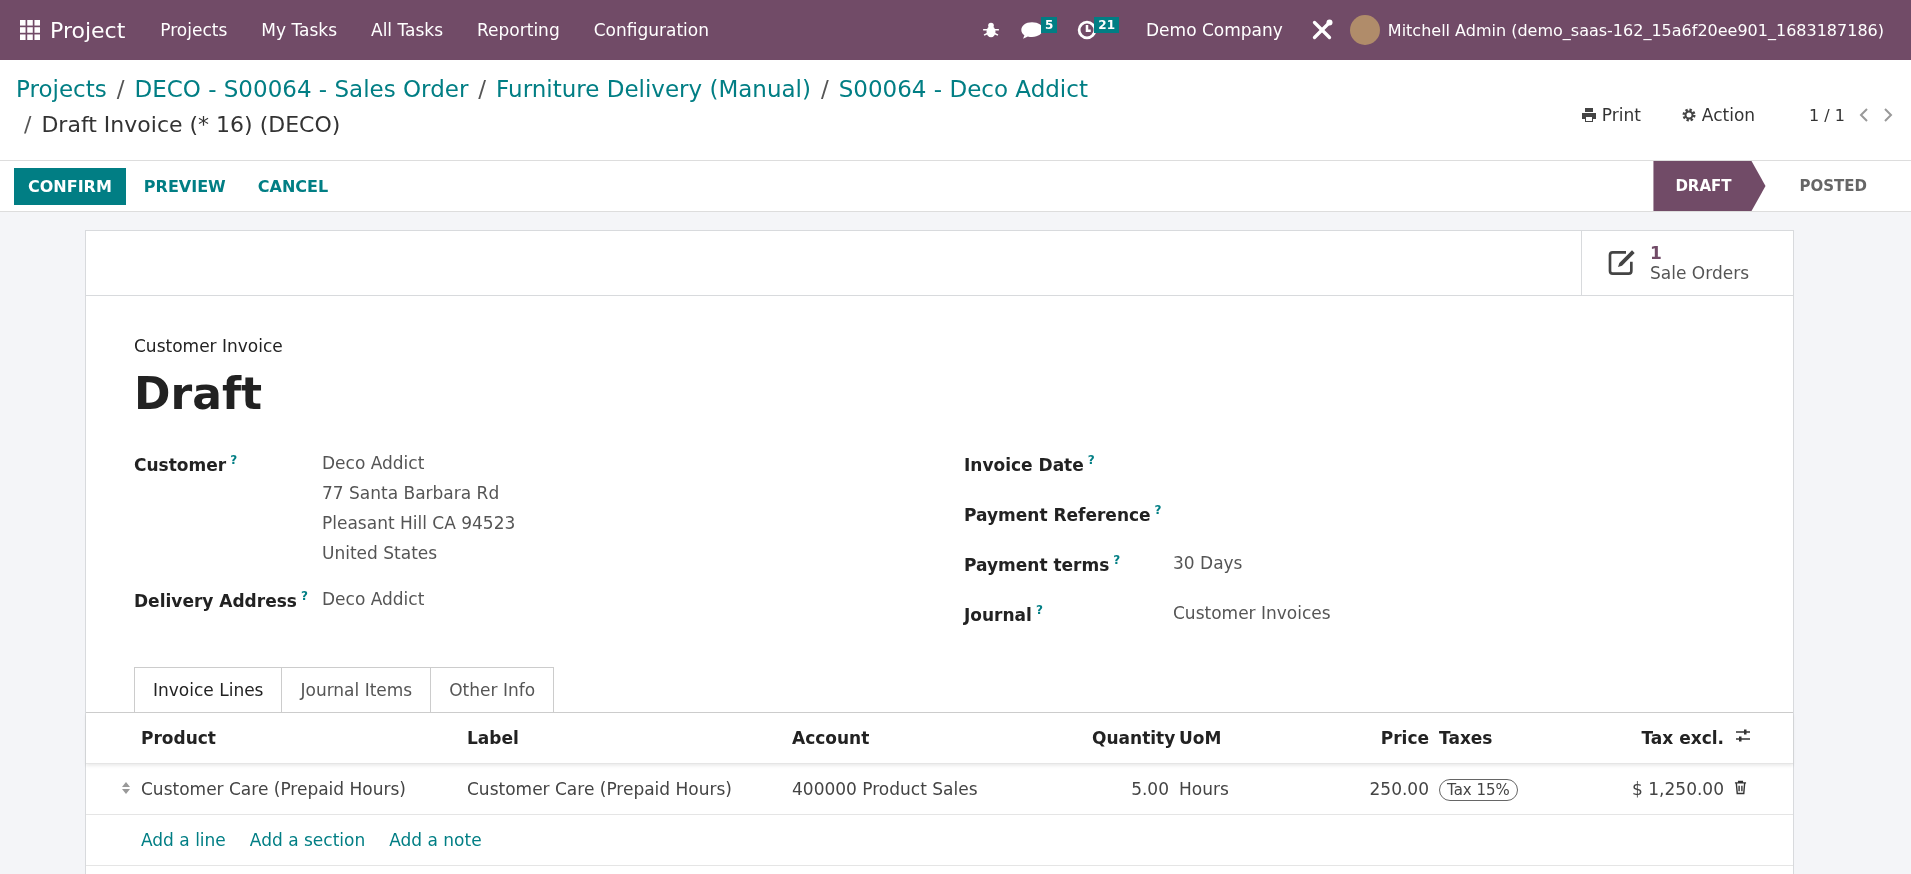 The height and width of the screenshot is (874, 1911). What do you see at coordinates (963, 89) in the screenshot?
I see `breadcrumb-link: S00064 - Deco Addict` at bounding box center [963, 89].